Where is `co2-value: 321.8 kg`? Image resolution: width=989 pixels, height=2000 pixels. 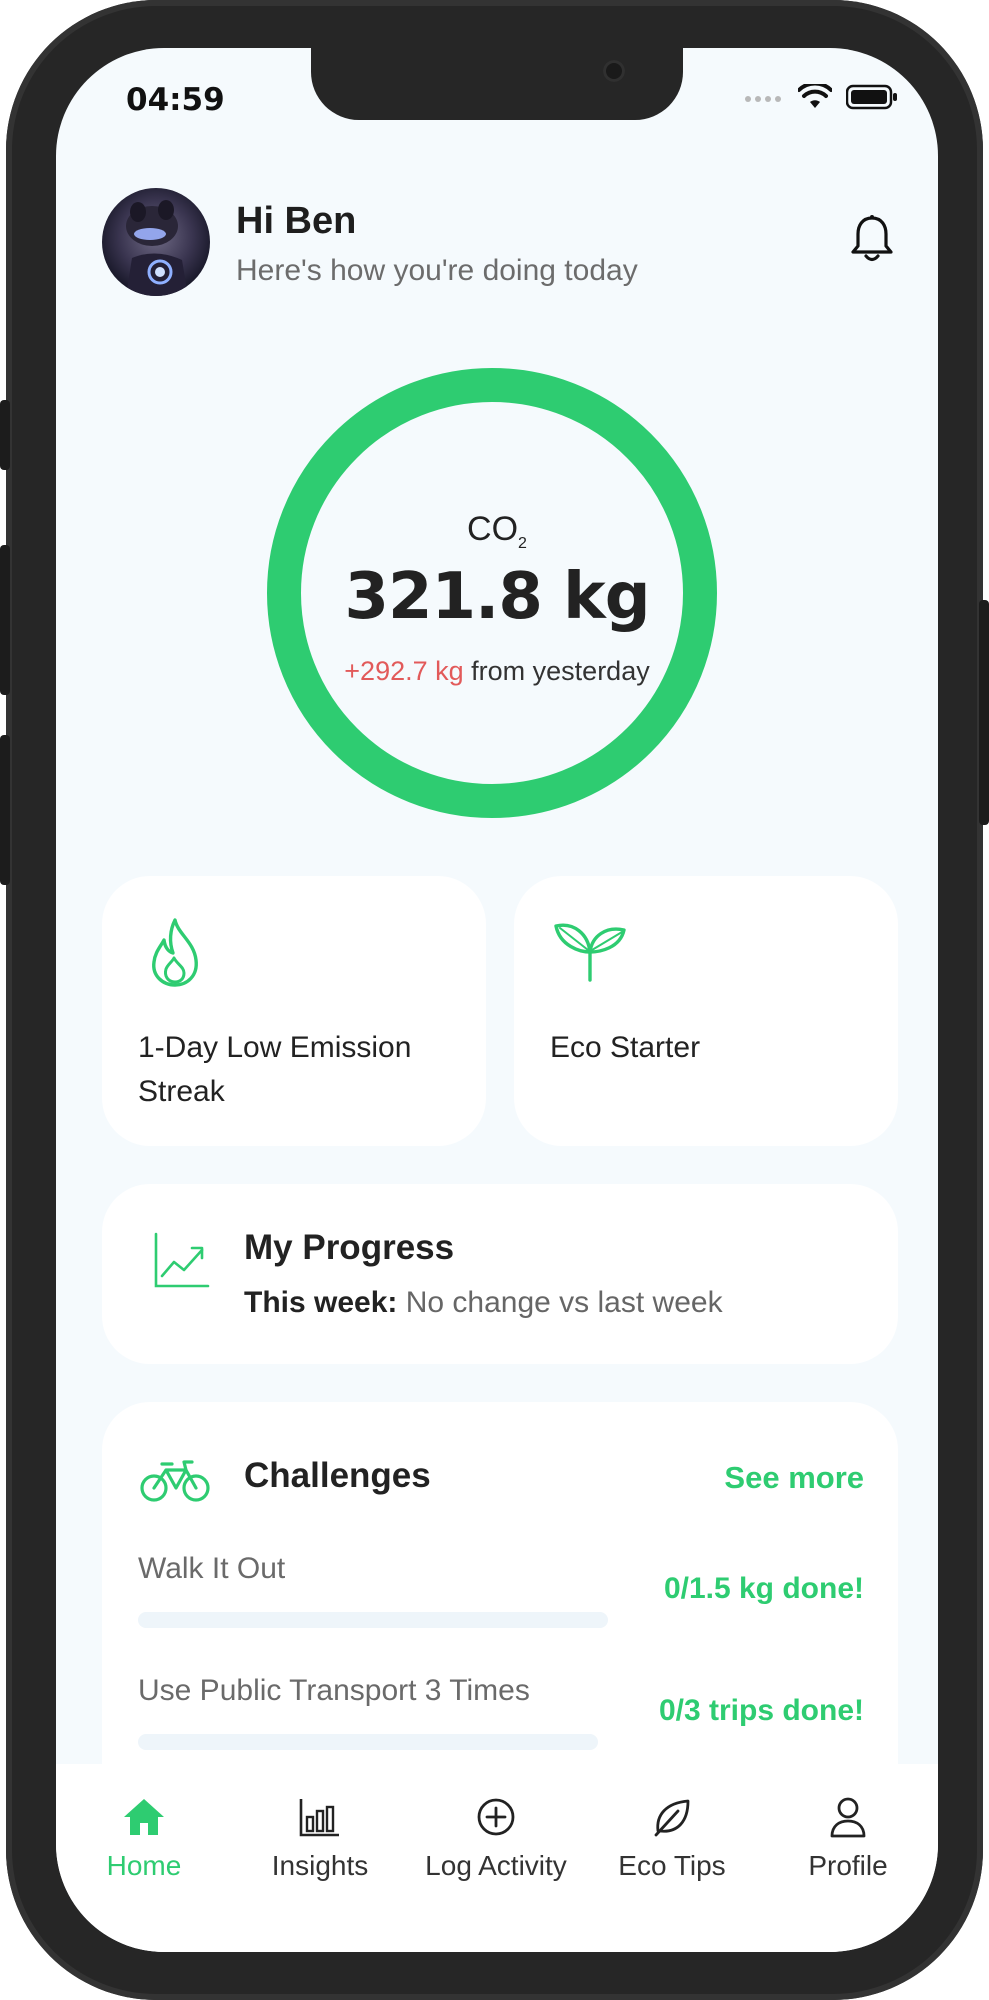 co2-value: 321.8 kg is located at coordinates (497, 597).